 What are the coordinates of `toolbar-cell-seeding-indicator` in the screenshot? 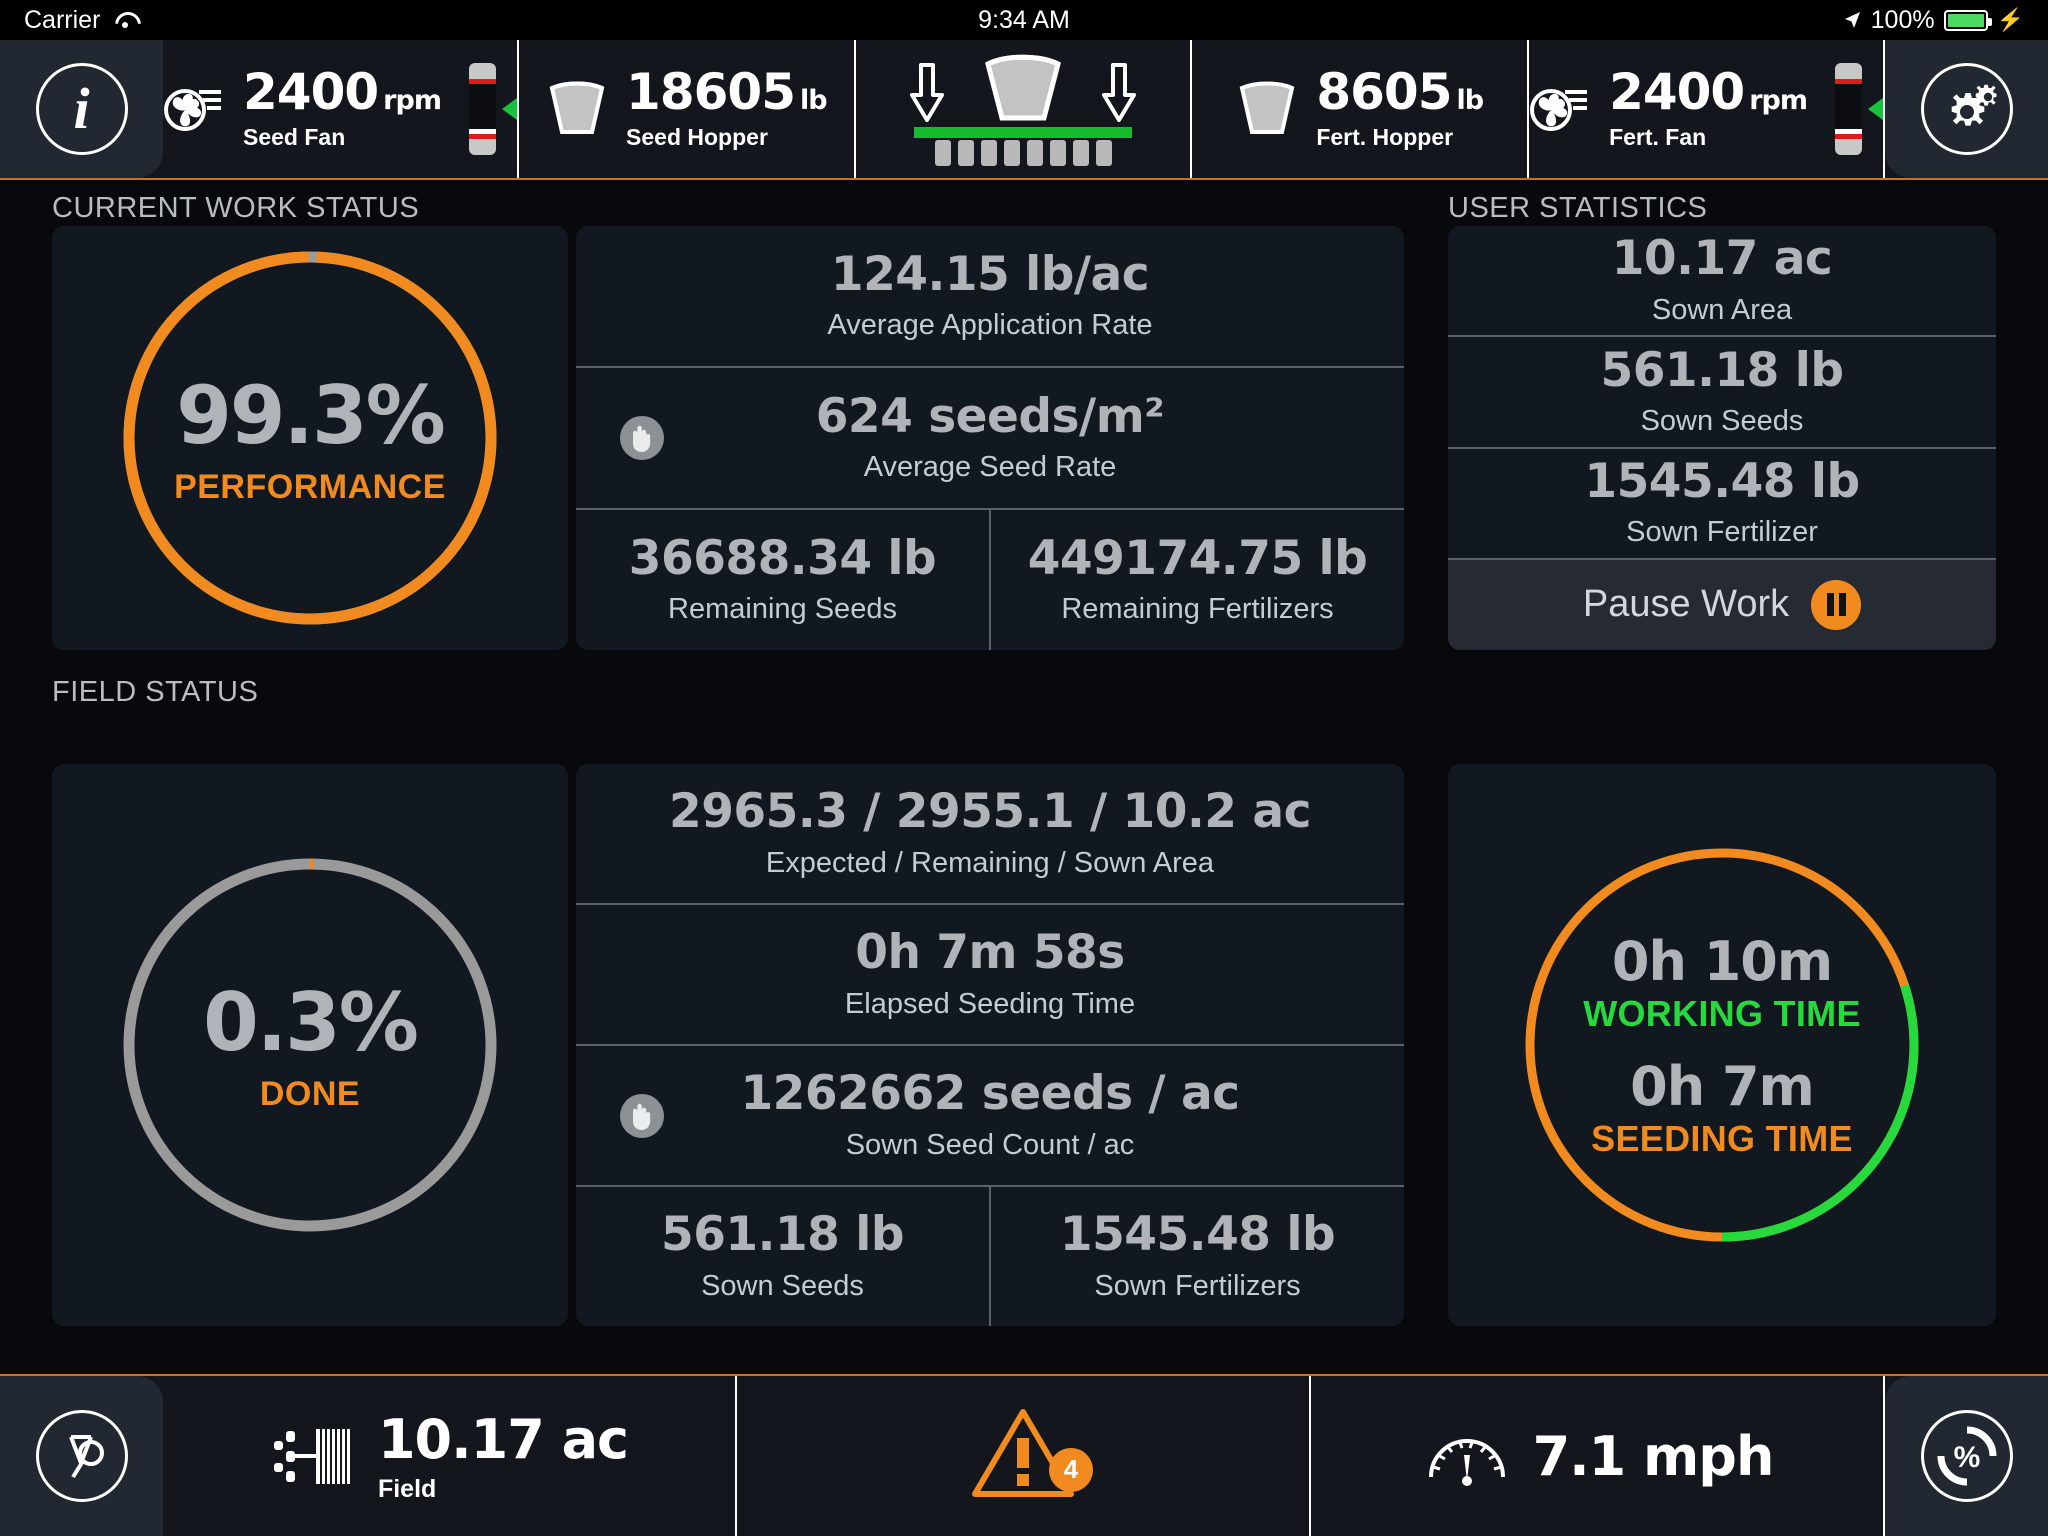 It's located at (1024, 109).